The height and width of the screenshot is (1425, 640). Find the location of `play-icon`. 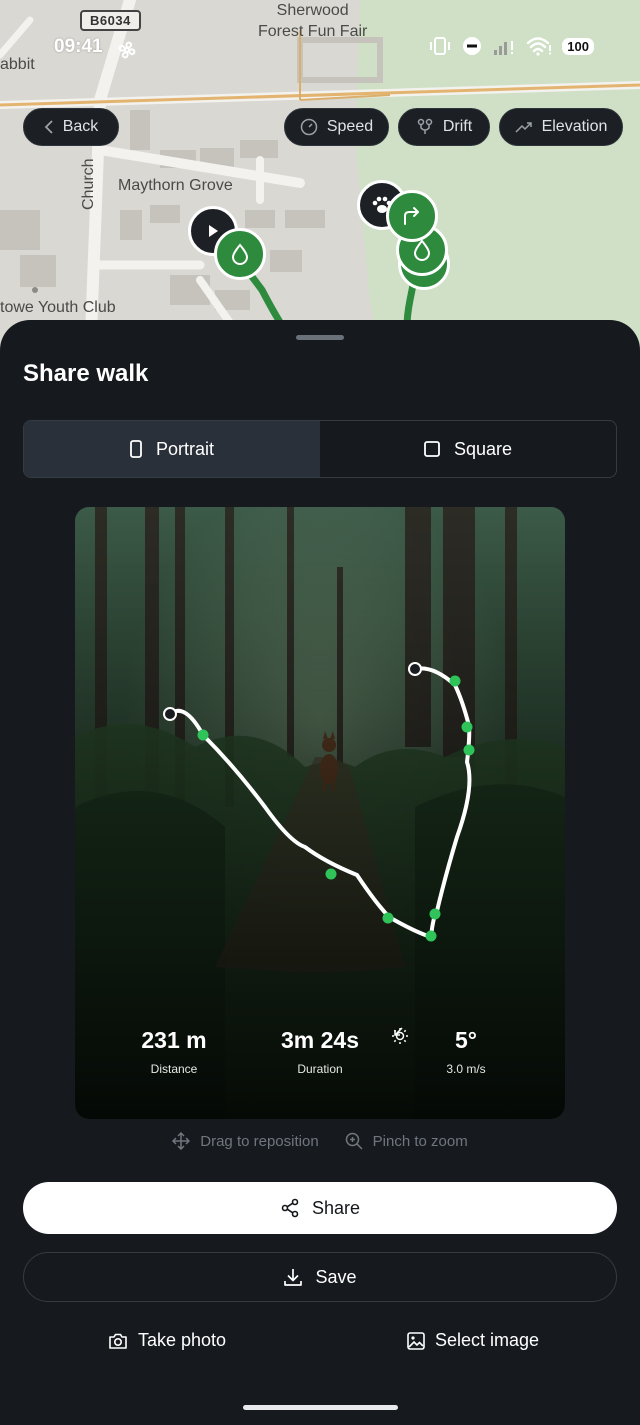

play-icon is located at coordinates (213, 231).